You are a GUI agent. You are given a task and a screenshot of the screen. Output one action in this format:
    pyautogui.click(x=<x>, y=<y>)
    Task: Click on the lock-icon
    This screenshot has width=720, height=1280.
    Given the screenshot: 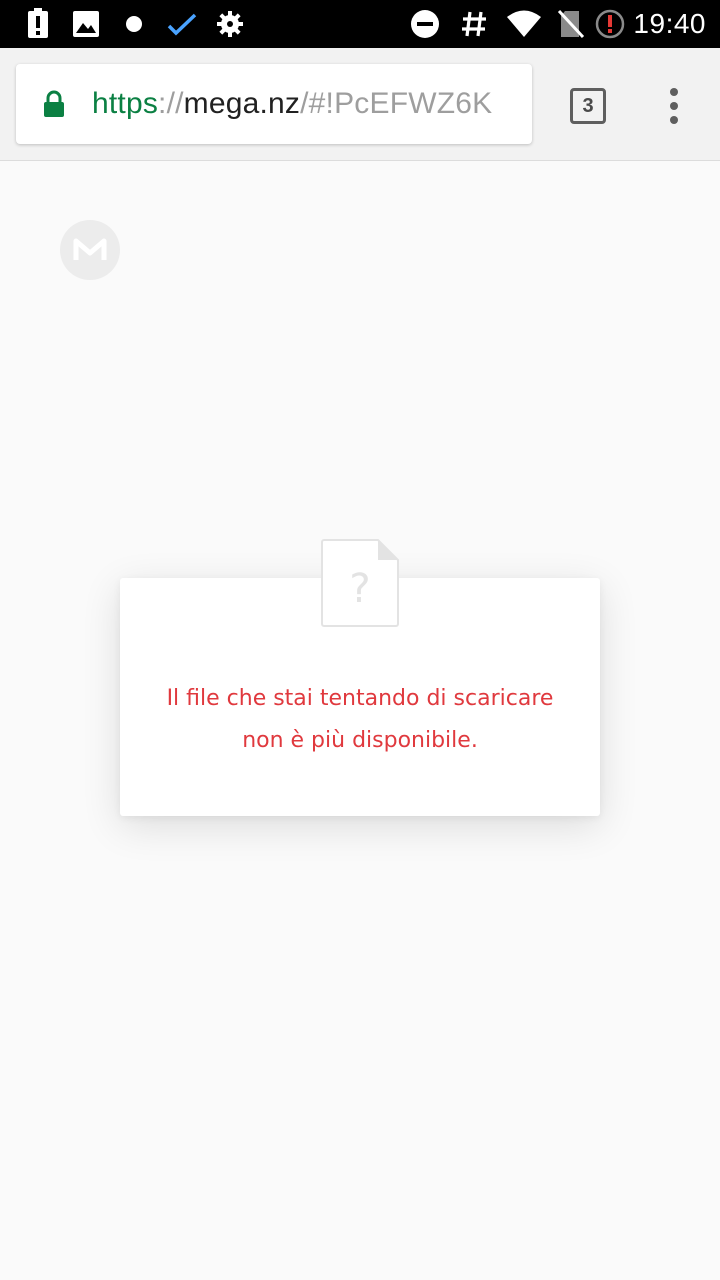 What is the action you would take?
    pyautogui.click(x=54, y=104)
    